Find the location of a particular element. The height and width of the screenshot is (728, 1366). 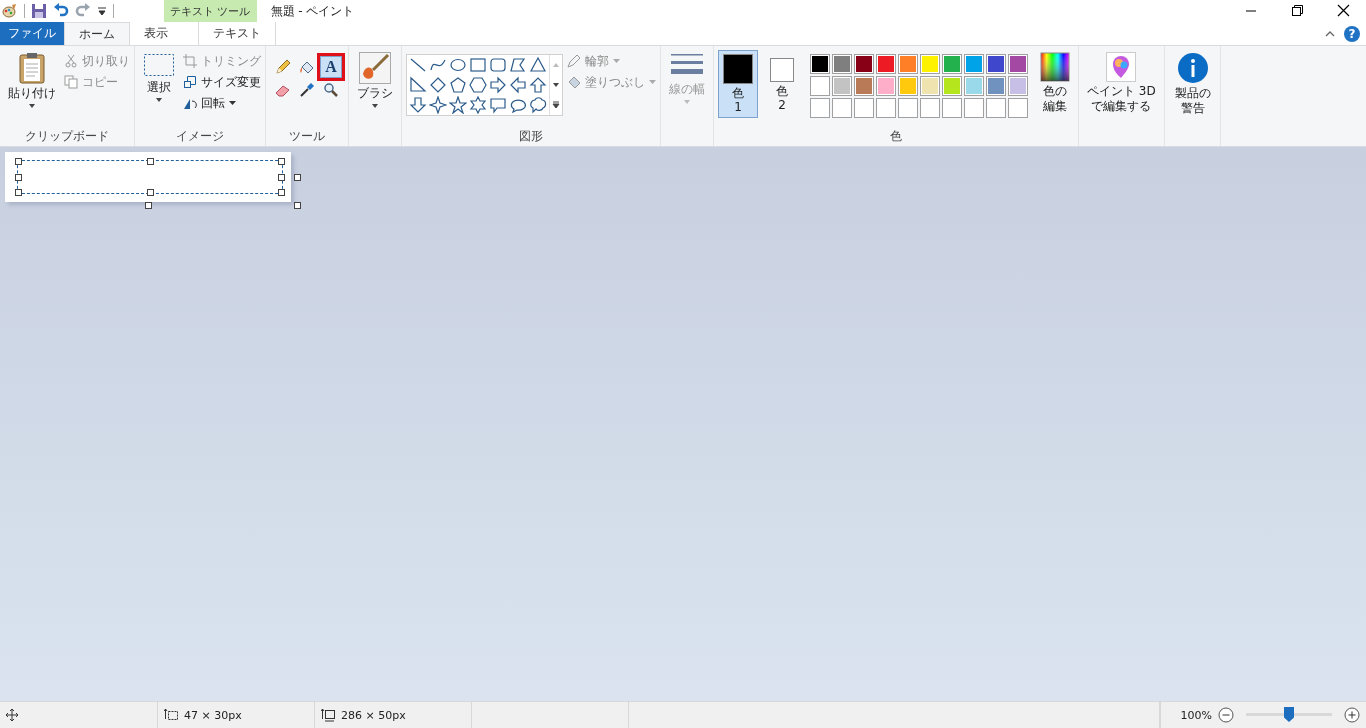

canvas-size-icon is located at coordinates (328, 715).